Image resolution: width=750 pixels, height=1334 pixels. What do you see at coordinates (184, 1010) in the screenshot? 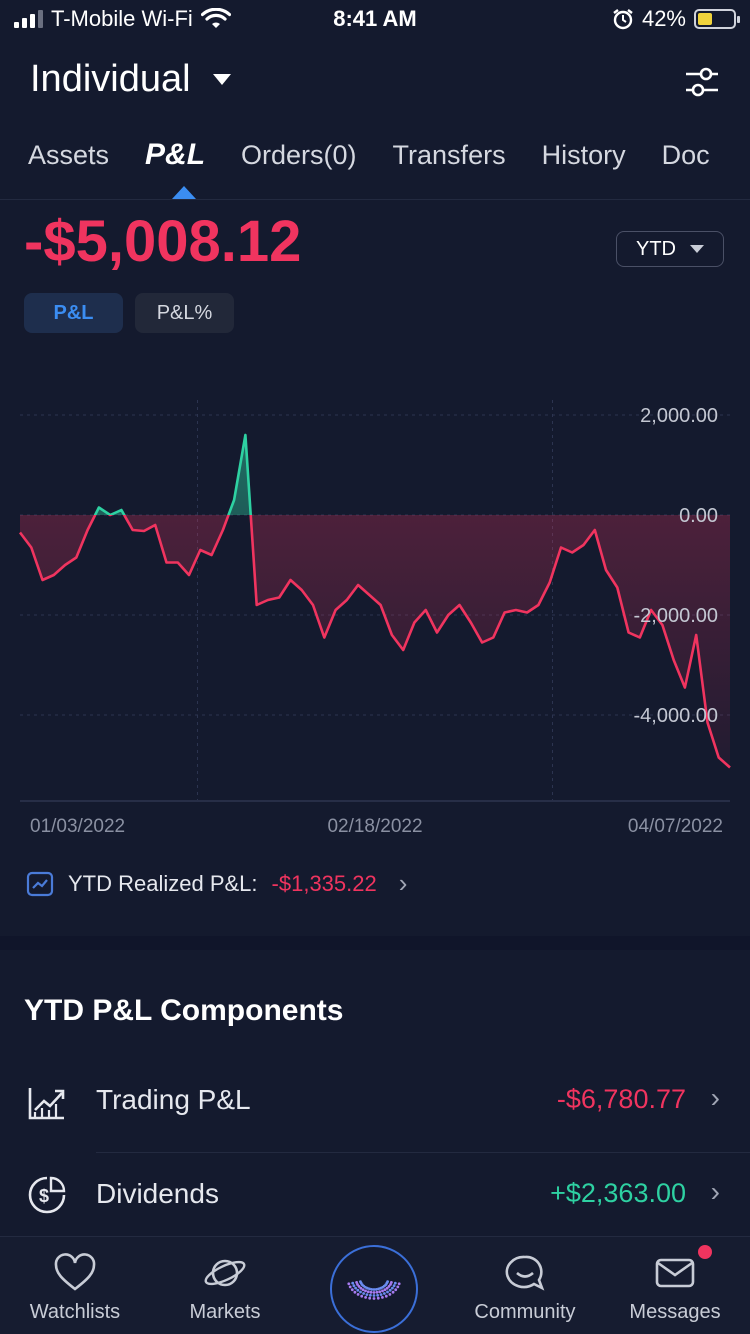
I see `components-title: YTD P&L Components` at bounding box center [184, 1010].